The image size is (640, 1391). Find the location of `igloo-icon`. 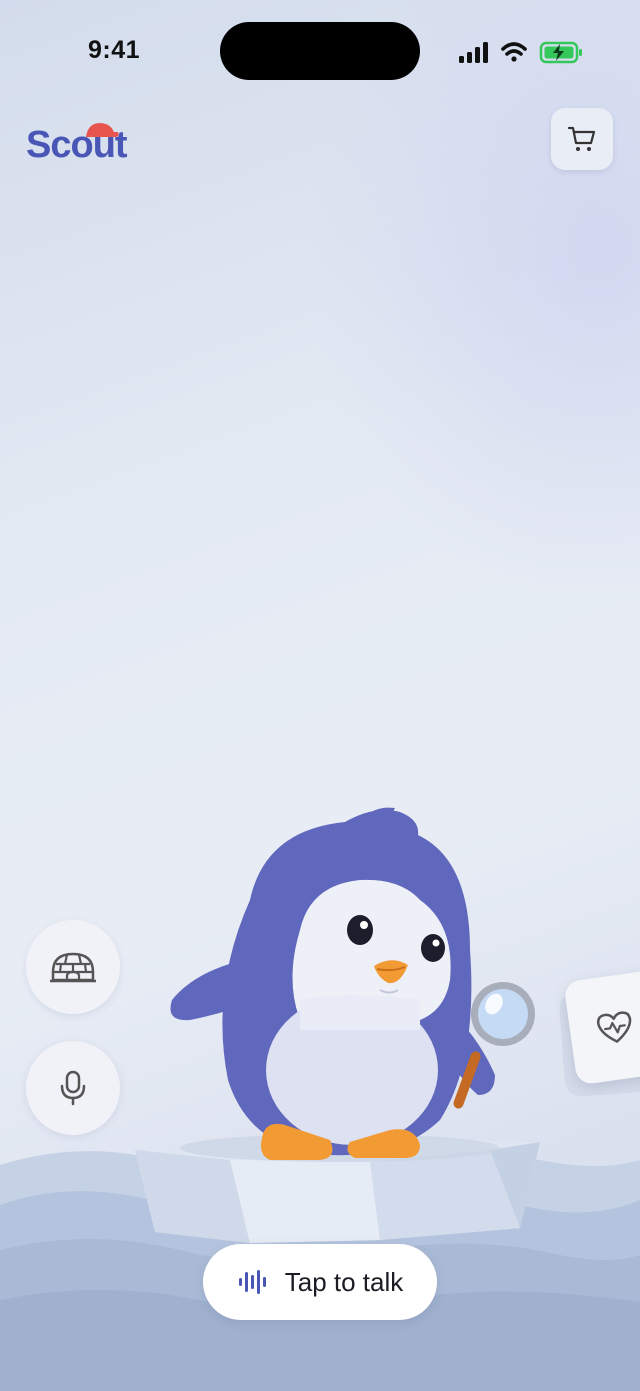

igloo-icon is located at coordinates (73, 967).